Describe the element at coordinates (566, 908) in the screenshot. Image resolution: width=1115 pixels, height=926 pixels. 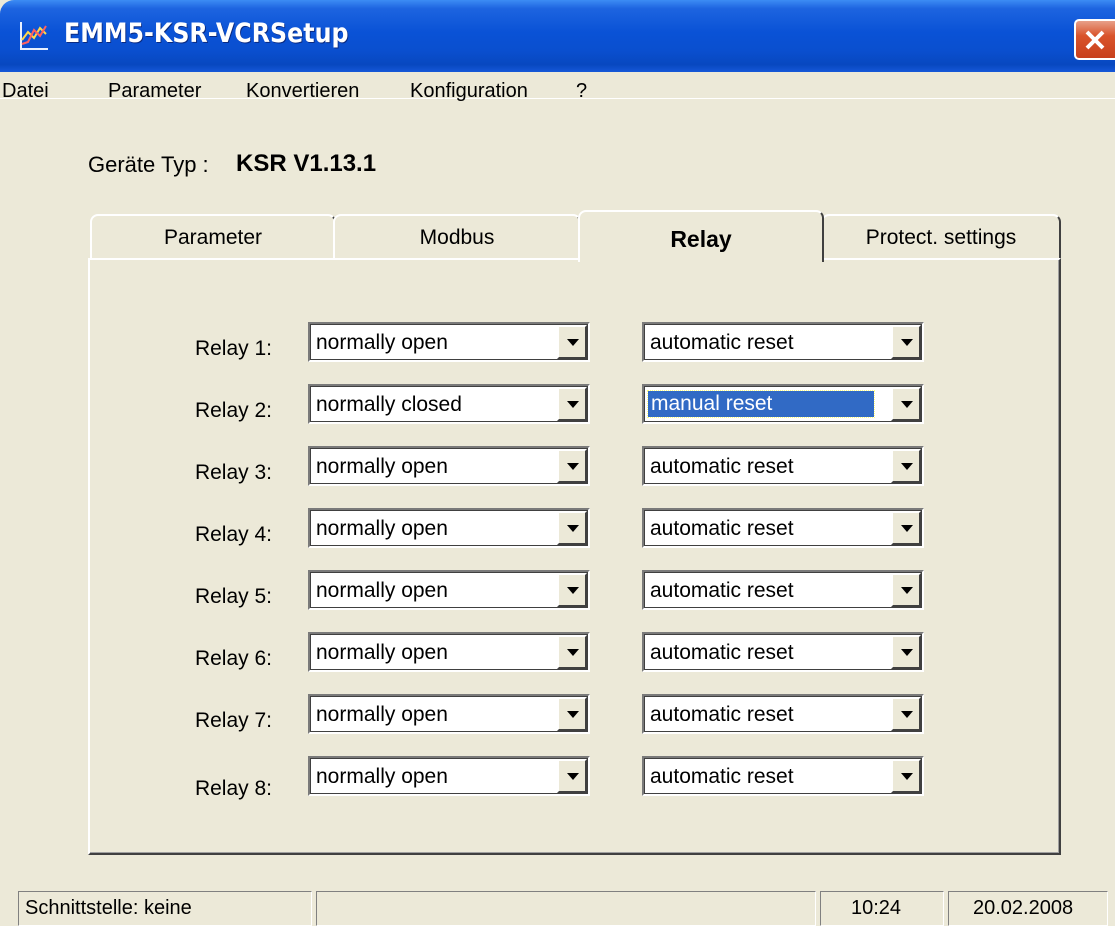
I see `status-message` at that location.